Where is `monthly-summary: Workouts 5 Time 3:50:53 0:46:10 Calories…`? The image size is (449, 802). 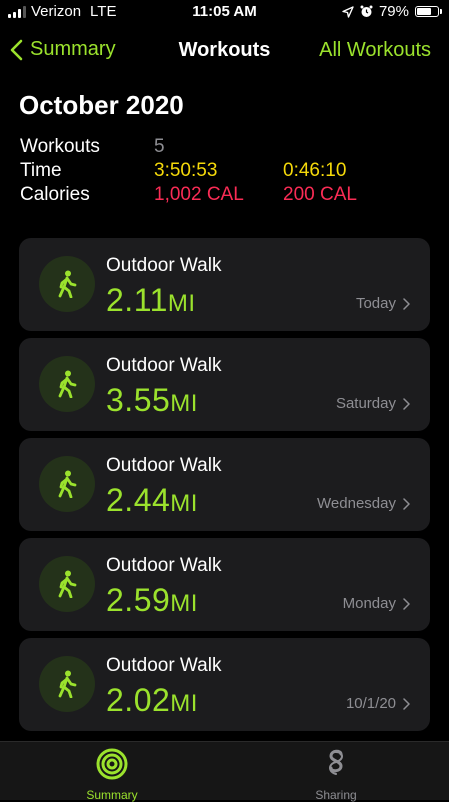
monthly-summary: Workouts 5 Time 3:50:53 0:46:10 Calories… is located at coordinates (230, 172).